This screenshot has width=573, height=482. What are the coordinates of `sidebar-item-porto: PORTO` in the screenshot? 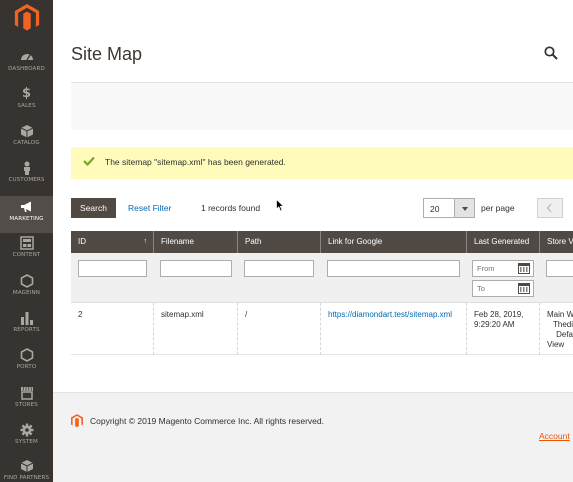 It's located at (26, 366).